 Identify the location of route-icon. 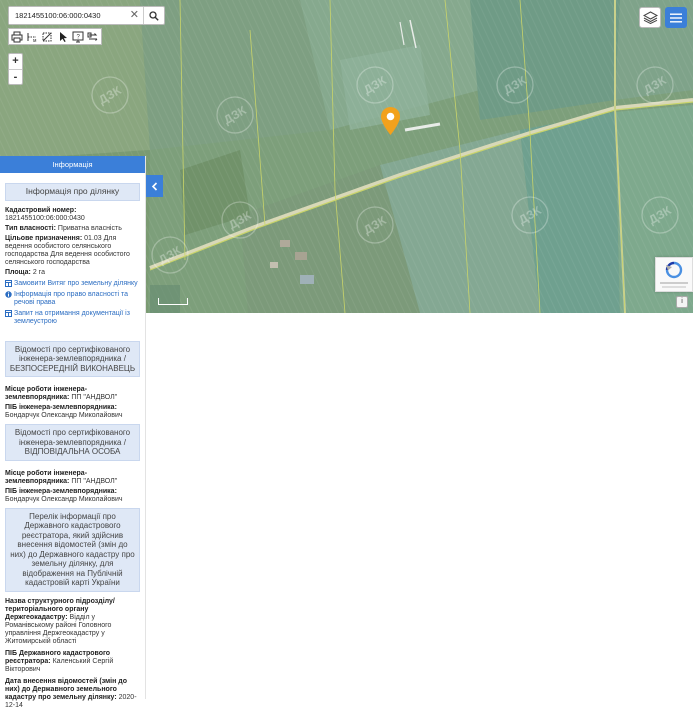
(93, 36).